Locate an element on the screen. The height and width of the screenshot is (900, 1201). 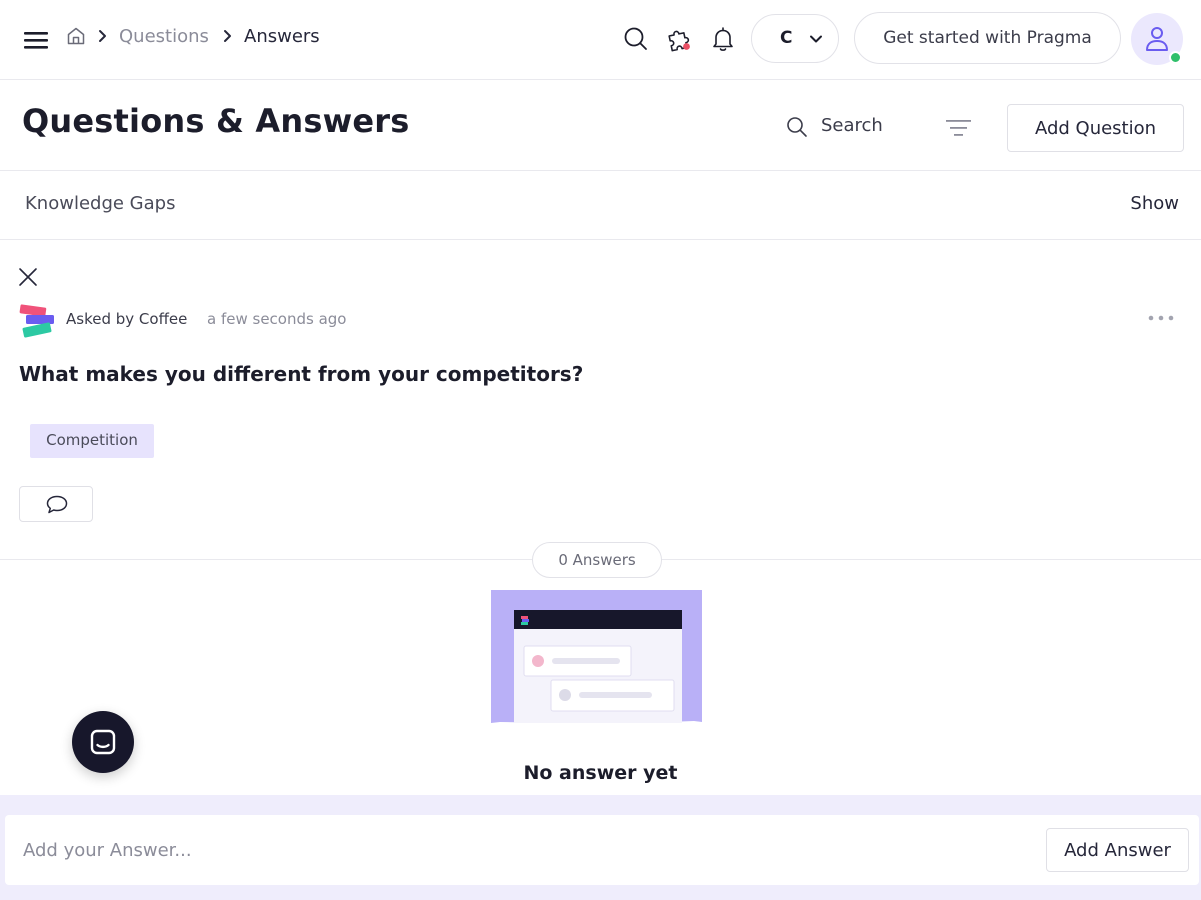
integrations-puzzle-icon is located at coordinates (679, 39).